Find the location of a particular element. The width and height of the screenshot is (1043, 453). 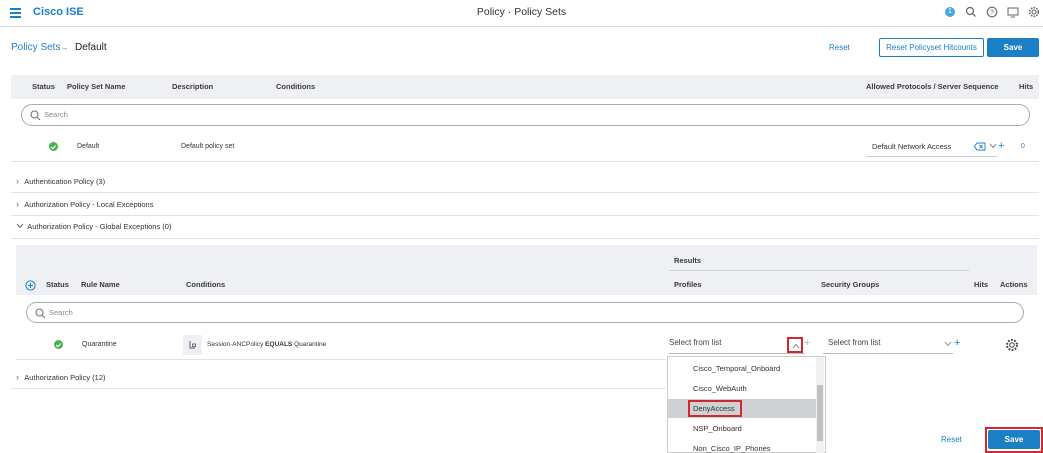

dropdown-option: Cisco_Temporal_Onboard is located at coordinates (736, 368).